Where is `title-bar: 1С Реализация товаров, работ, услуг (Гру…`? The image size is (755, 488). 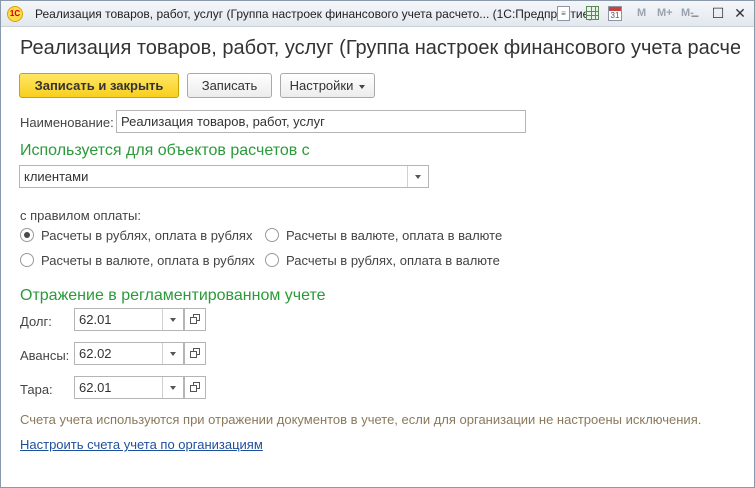
title-bar: 1С Реализация товаров, работ, услуг (Гру… is located at coordinates (377, 14).